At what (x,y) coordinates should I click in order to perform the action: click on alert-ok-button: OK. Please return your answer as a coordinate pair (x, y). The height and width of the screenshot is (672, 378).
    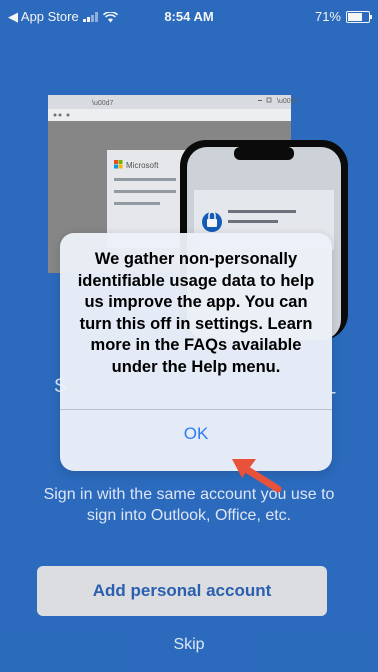
    Looking at the image, I should click on (196, 434).